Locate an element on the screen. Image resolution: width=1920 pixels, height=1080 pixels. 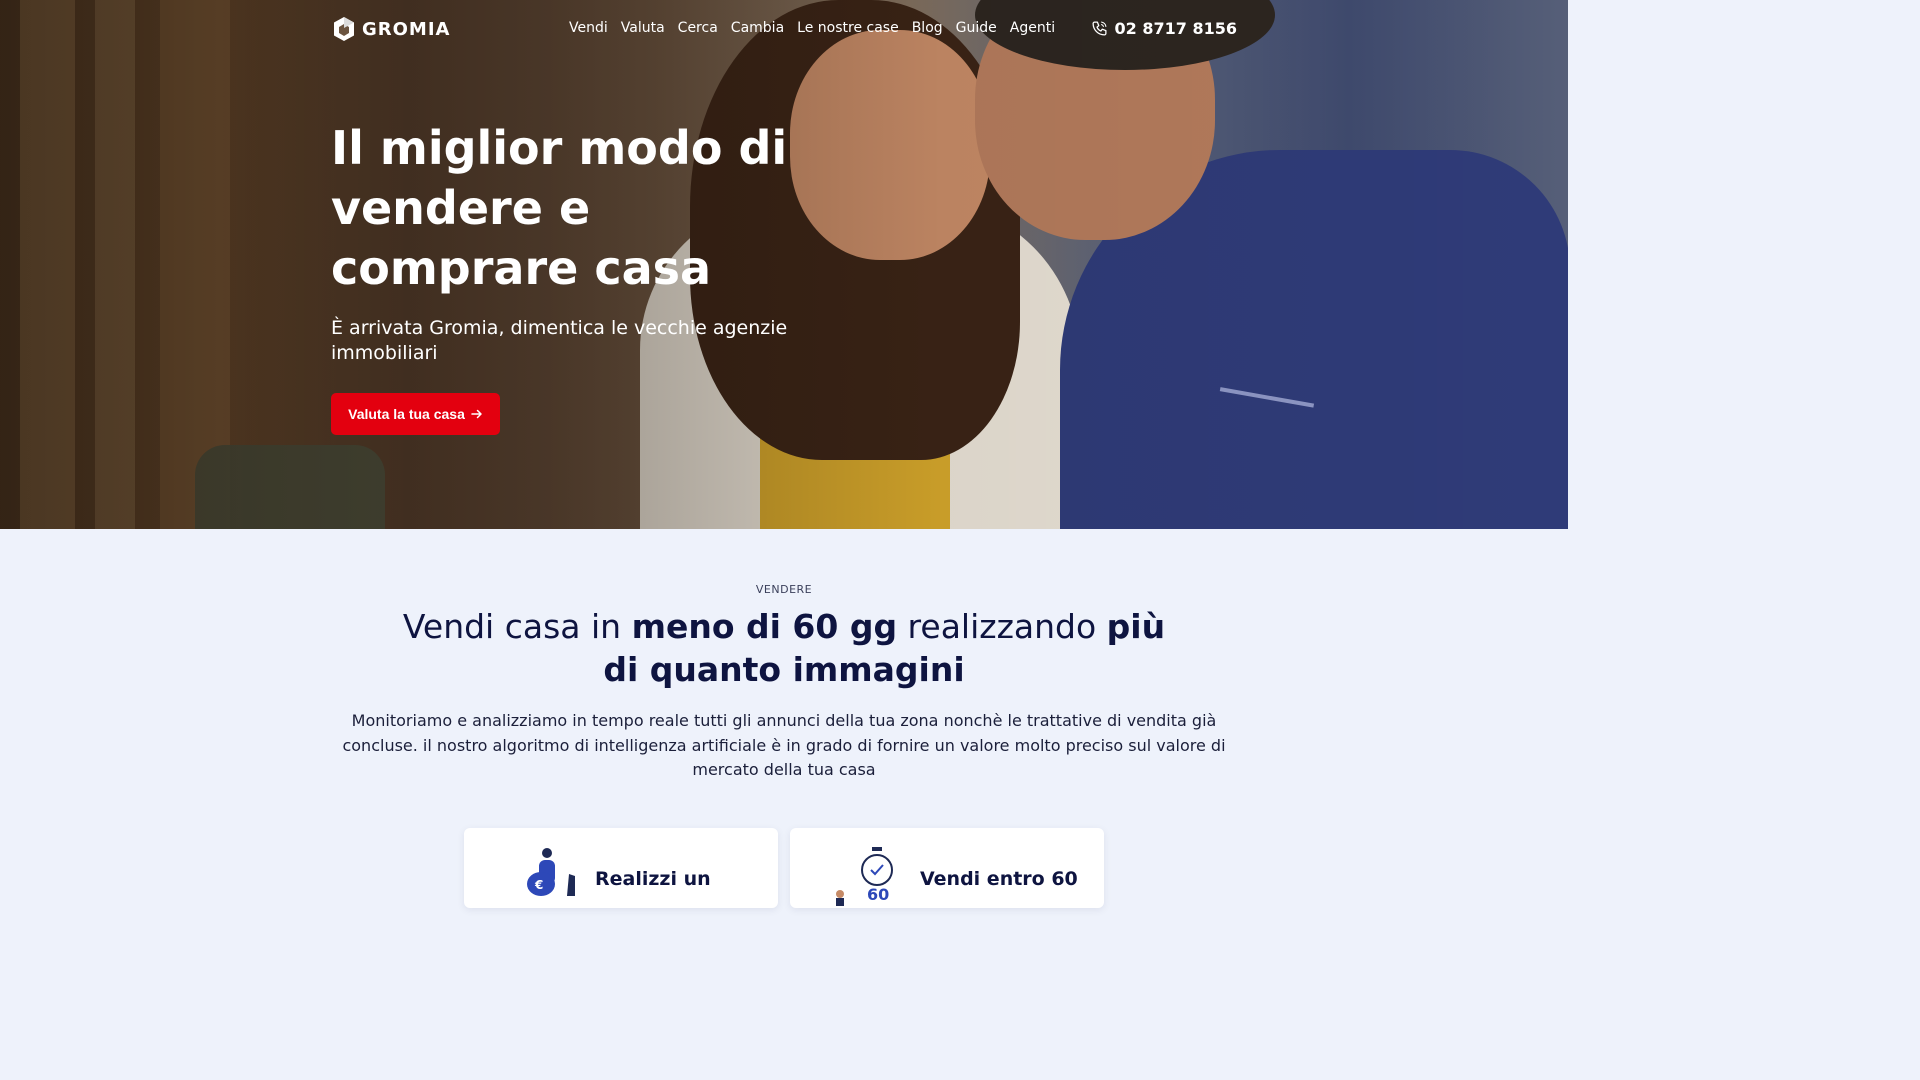
phone-number: 02 8717 8156 is located at coordinates (1175, 28).